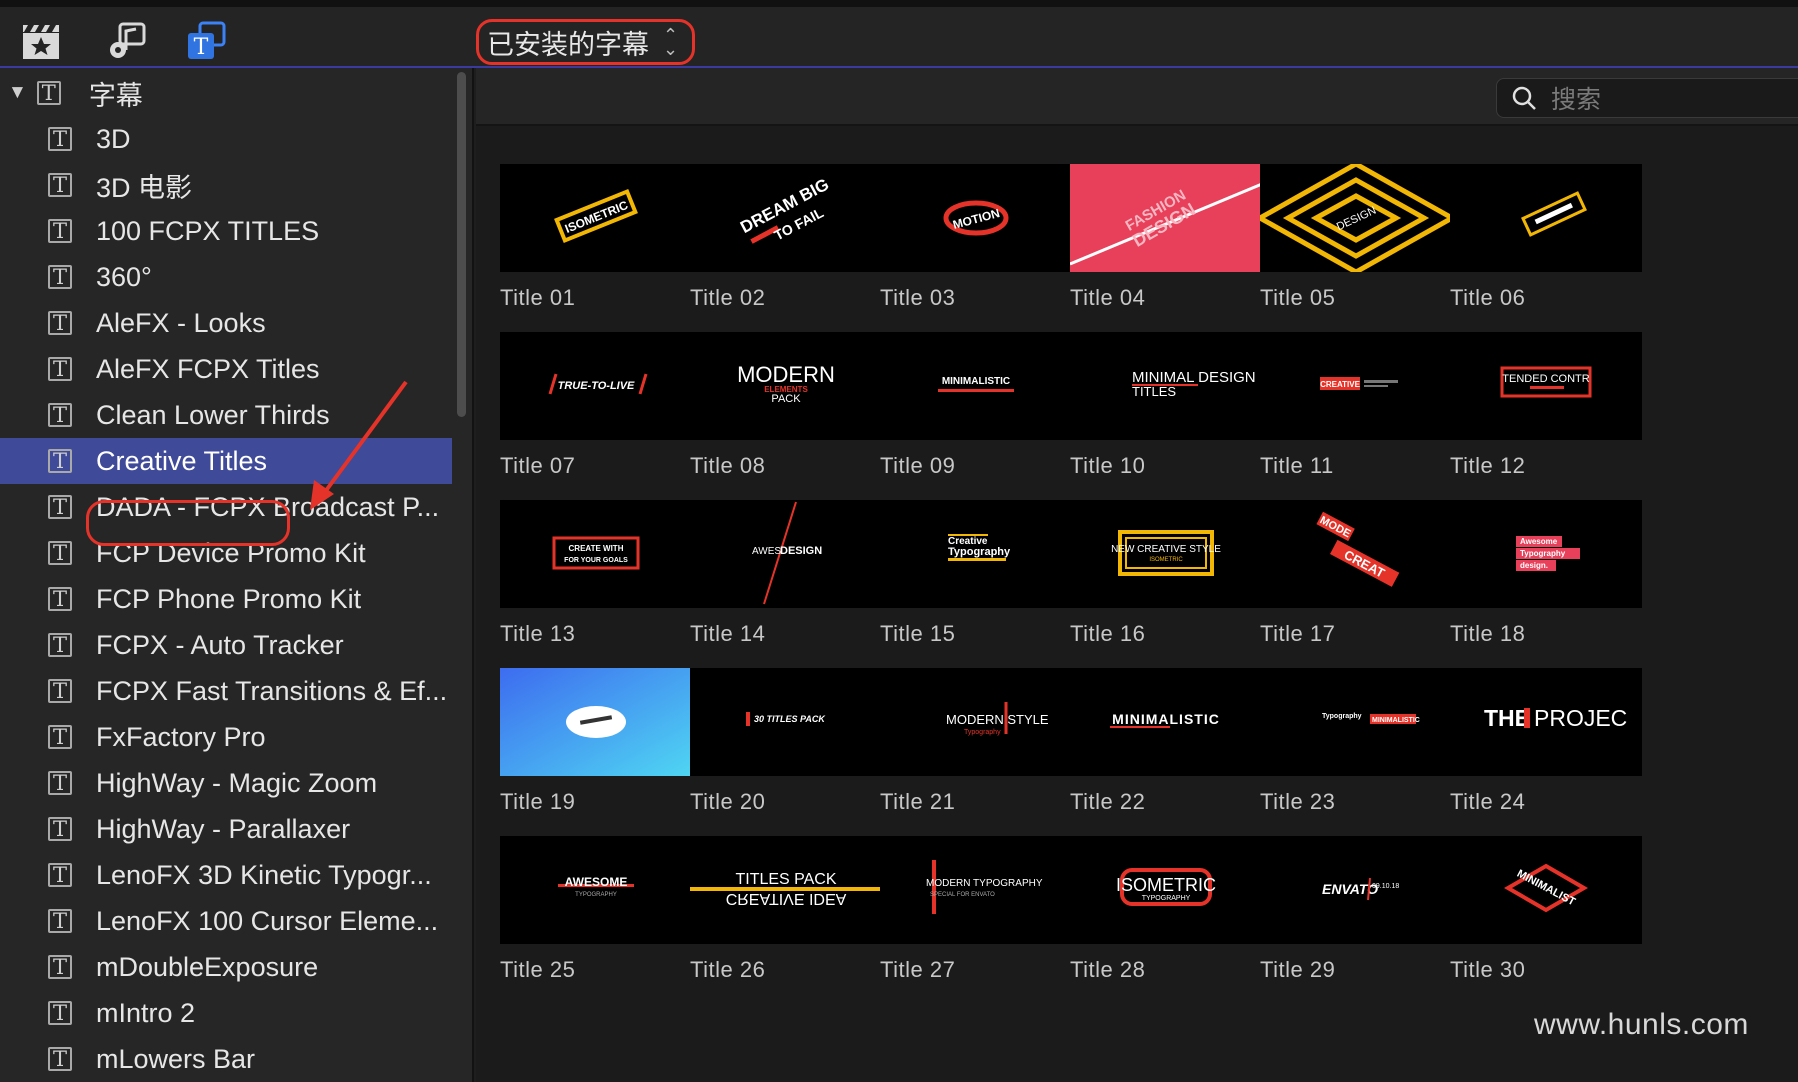 The width and height of the screenshot is (1798, 1082). Describe the element at coordinates (207, 41) in the screenshot. I see `titles-icon: T` at that location.